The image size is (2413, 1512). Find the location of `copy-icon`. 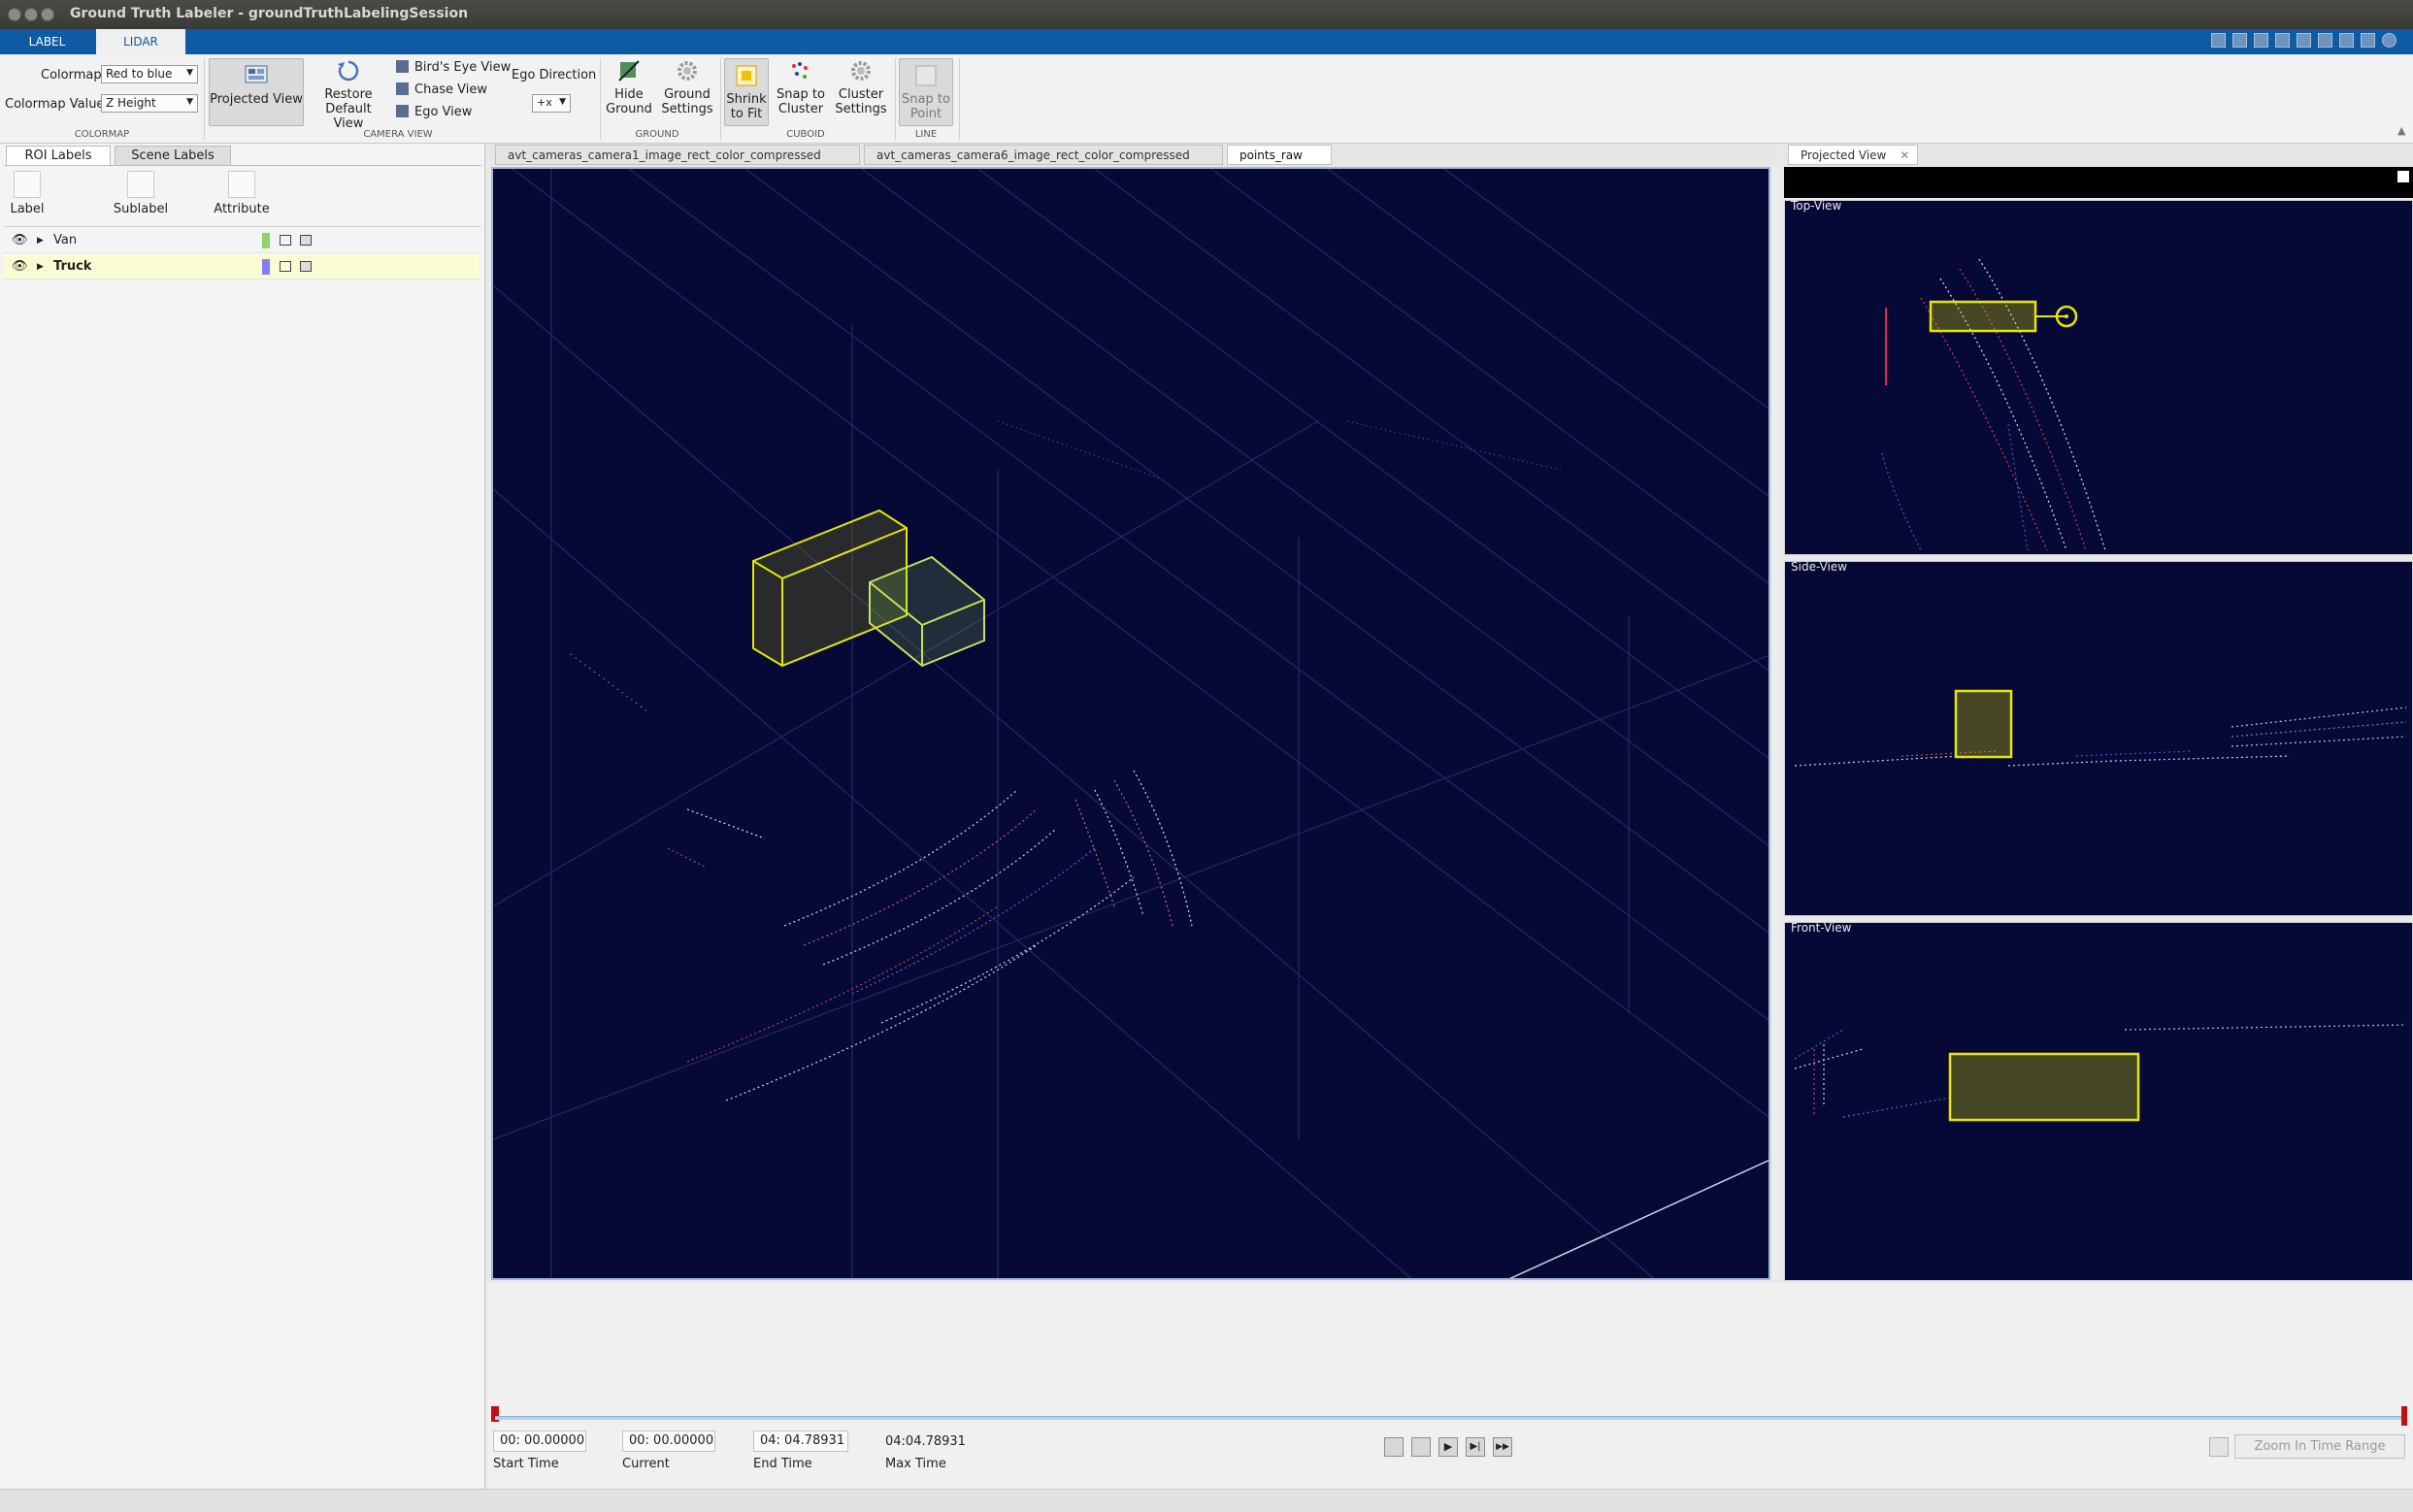

copy-icon is located at coordinates (2261, 41).